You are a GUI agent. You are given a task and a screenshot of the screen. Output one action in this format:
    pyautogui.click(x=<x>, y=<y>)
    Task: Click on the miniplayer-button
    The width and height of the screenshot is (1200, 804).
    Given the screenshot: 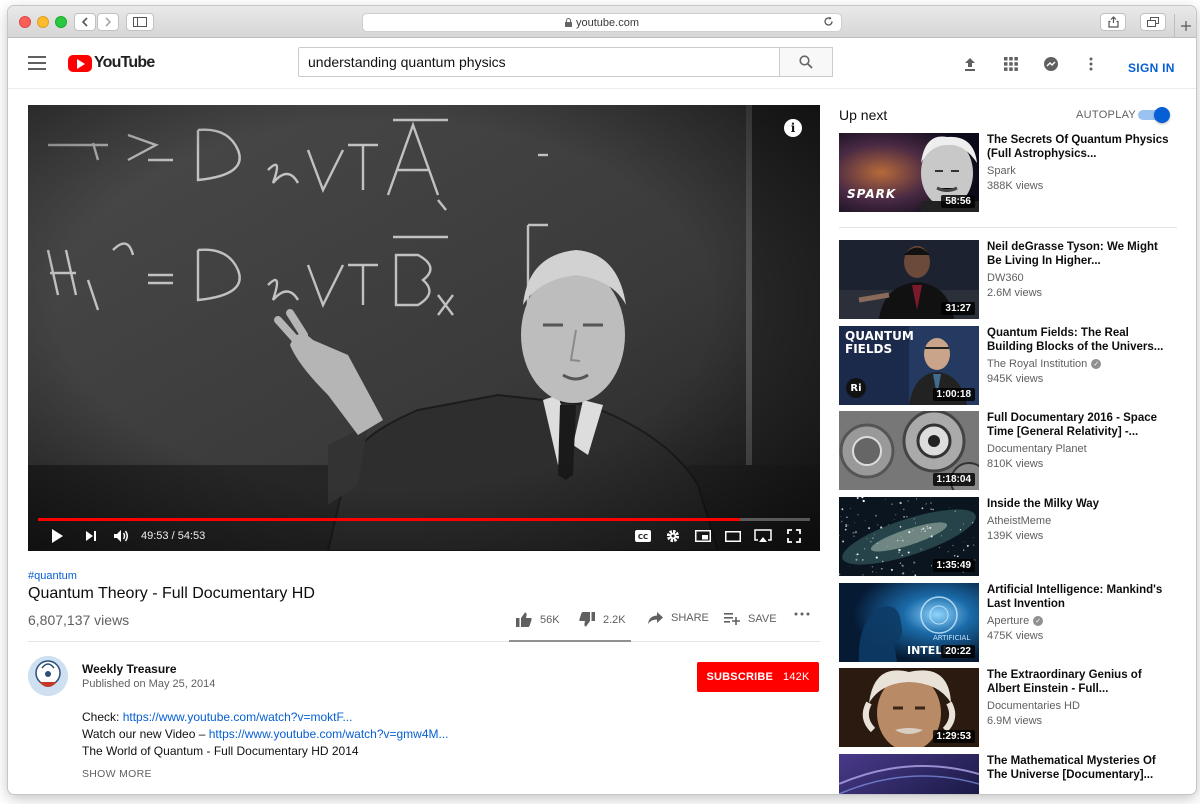 What is the action you would take?
    pyautogui.click(x=703, y=536)
    